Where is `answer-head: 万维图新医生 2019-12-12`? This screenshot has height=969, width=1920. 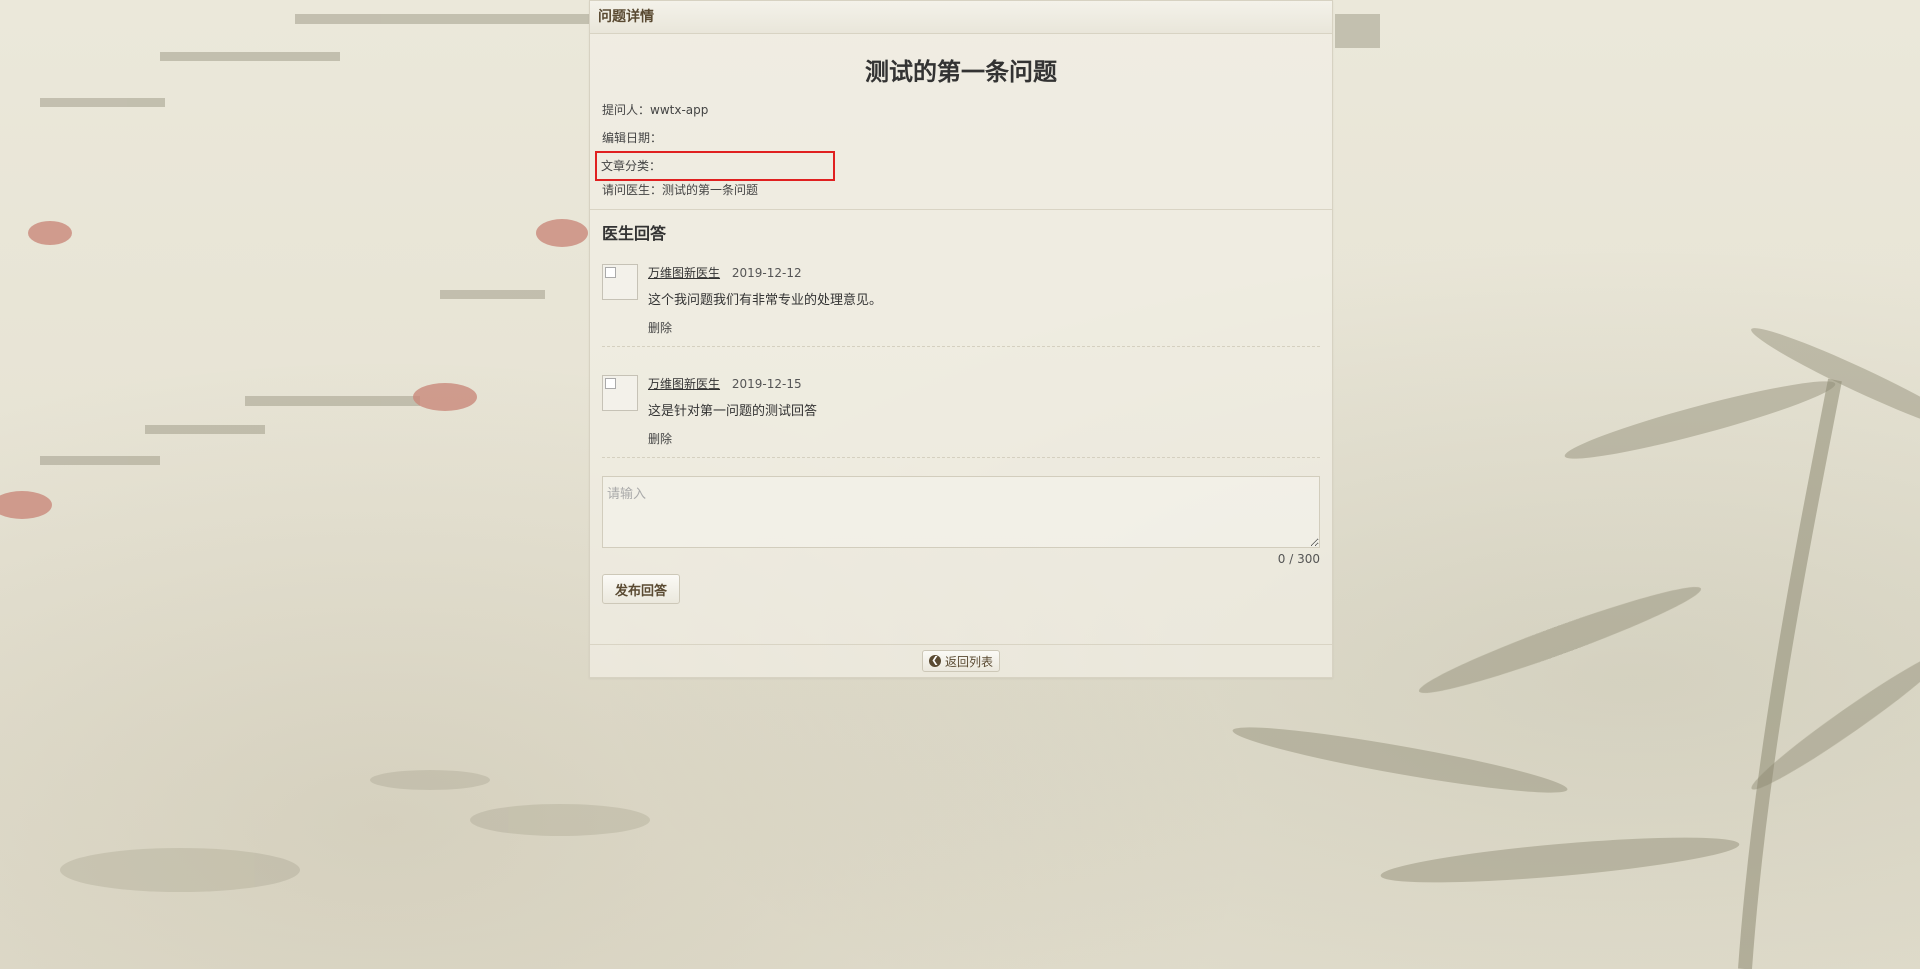
answer-head: 万维图新医生 2019-12-12 is located at coordinates (765, 273).